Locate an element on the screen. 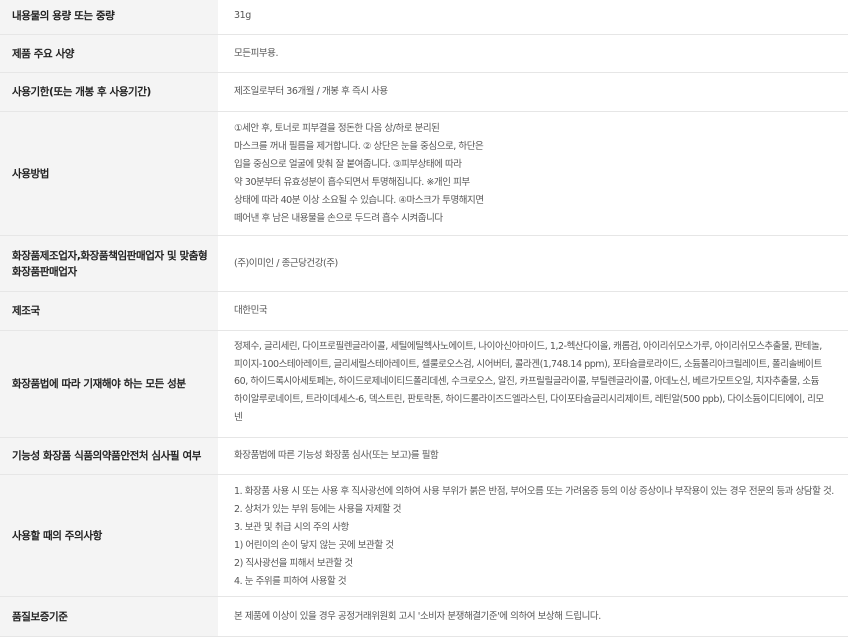 Image resolution: width=848 pixels, height=637 pixels. table-row: 내용물의 용량 또는 중량 31g is located at coordinates (424, 17).